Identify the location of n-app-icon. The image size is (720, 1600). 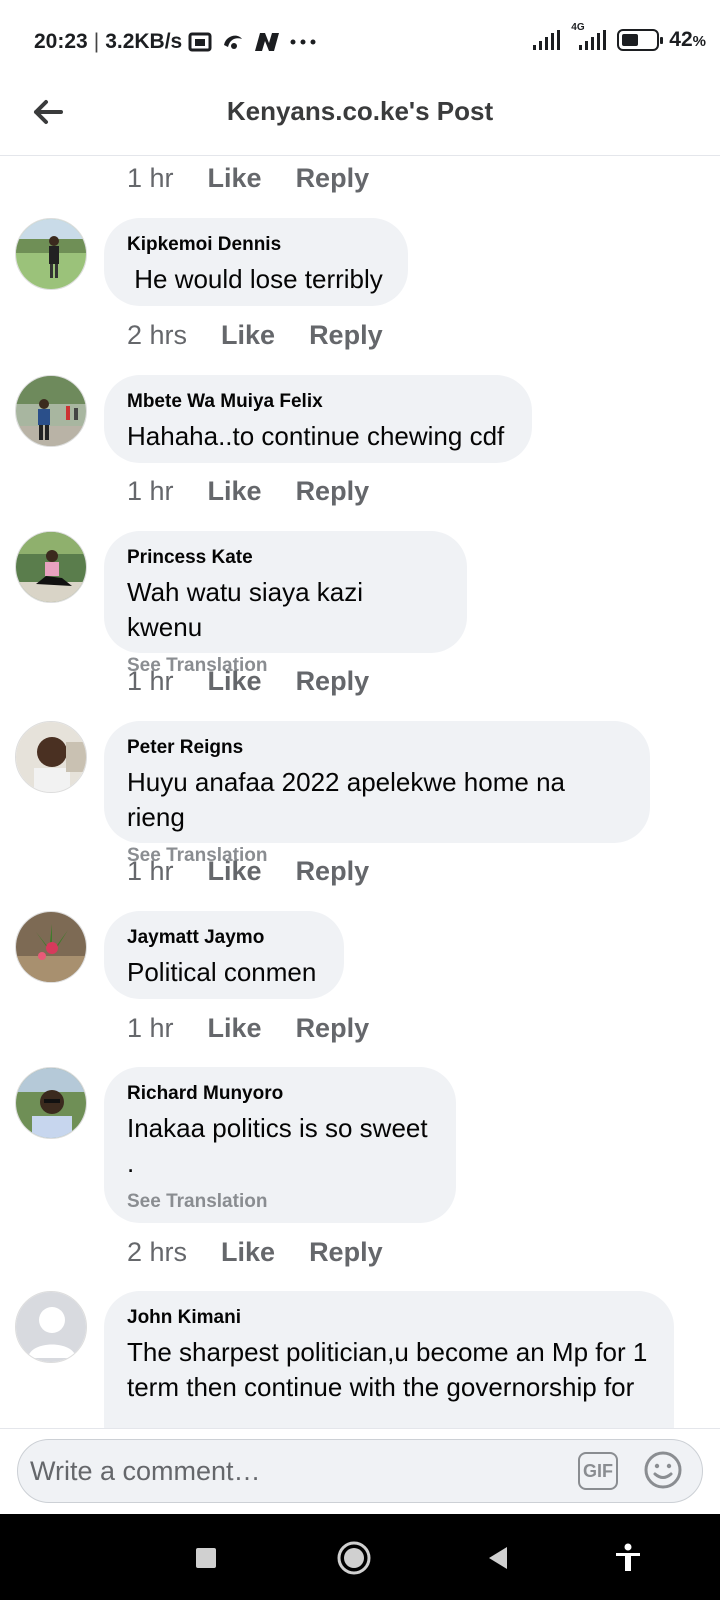
(267, 42).